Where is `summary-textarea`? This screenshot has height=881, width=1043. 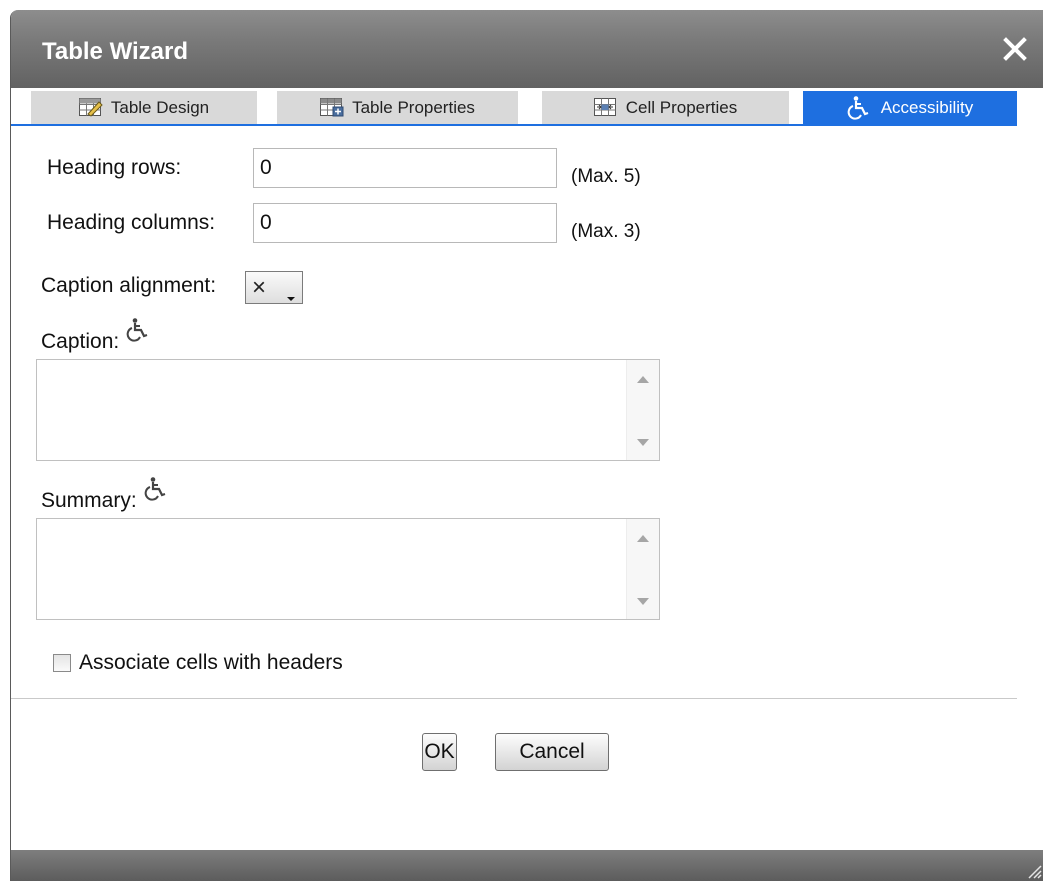 summary-textarea is located at coordinates (348, 569).